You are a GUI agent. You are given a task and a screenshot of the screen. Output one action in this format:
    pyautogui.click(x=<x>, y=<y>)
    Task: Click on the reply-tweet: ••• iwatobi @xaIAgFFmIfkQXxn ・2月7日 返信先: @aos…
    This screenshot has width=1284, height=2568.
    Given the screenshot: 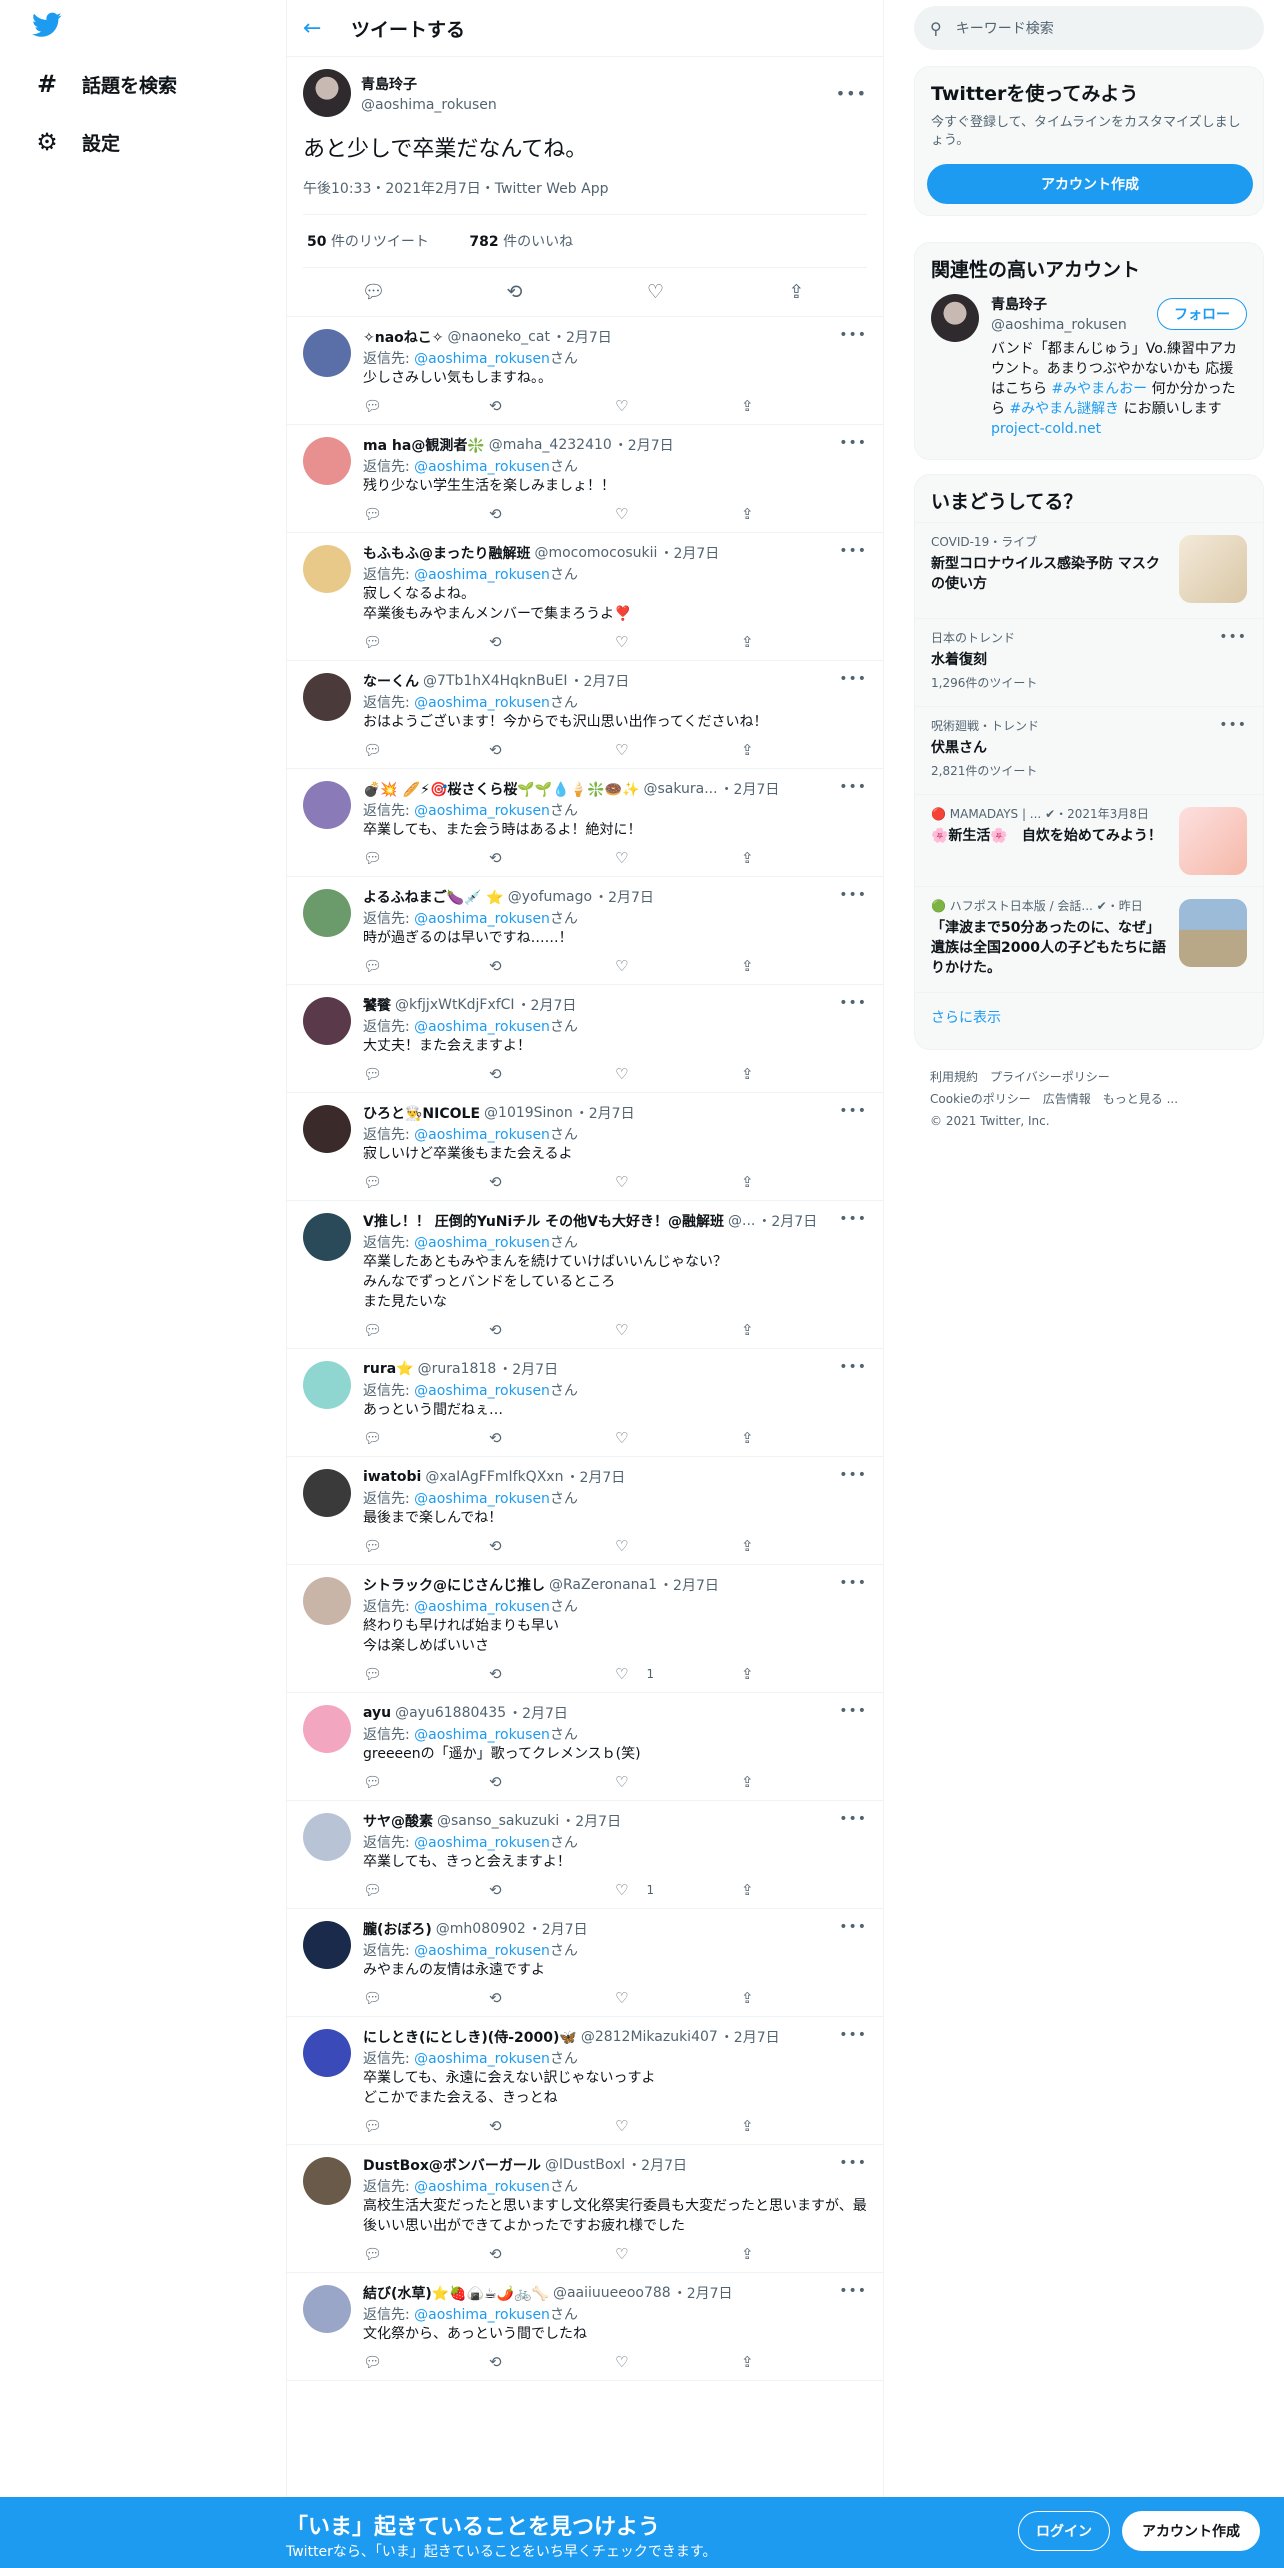 What is the action you would take?
    pyautogui.click(x=585, y=1511)
    